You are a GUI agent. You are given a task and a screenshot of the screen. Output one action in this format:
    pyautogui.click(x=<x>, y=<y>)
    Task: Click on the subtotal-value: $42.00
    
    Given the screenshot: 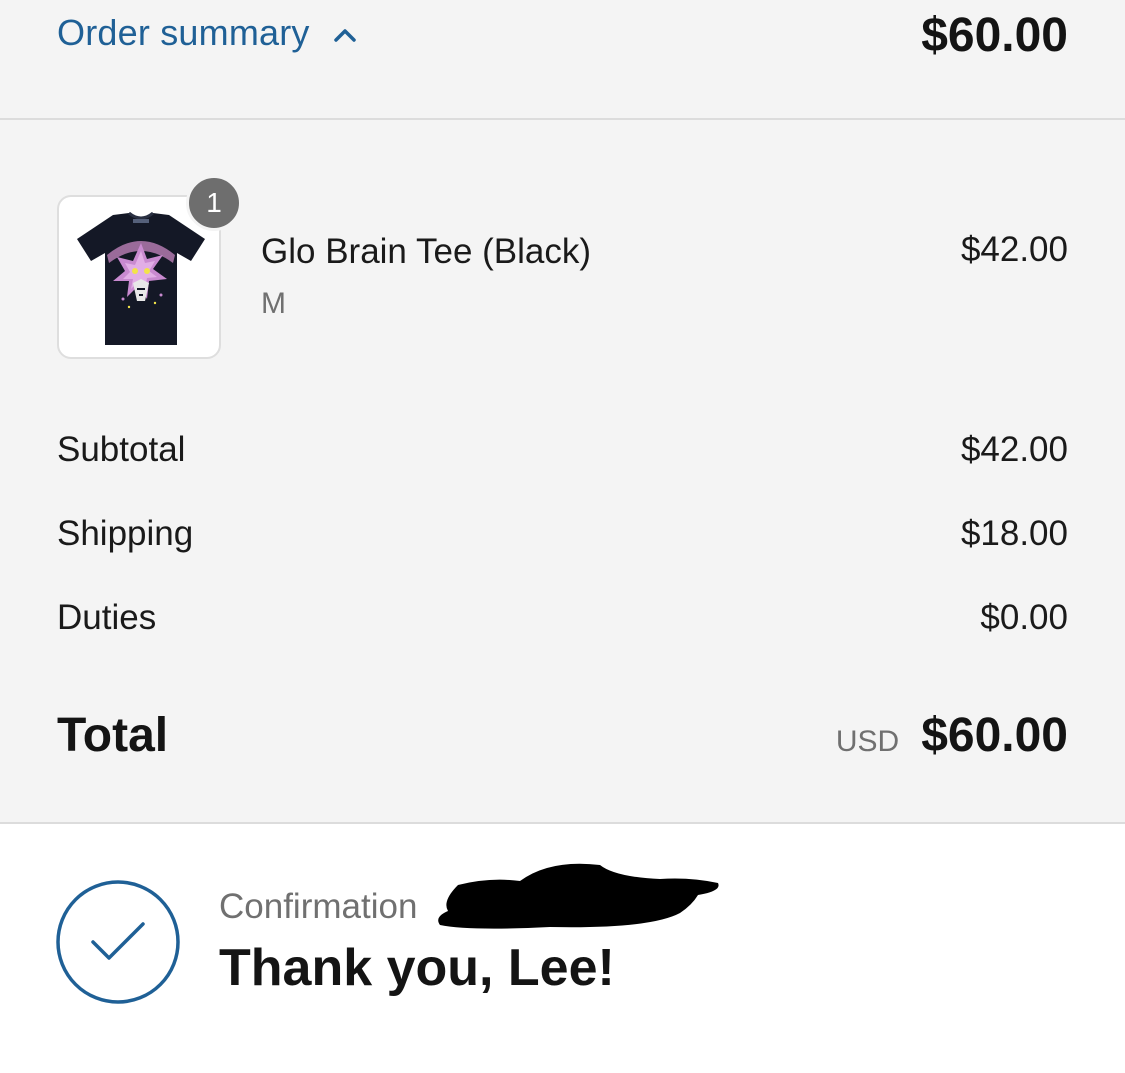 What is the action you would take?
    pyautogui.click(x=1014, y=449)
    